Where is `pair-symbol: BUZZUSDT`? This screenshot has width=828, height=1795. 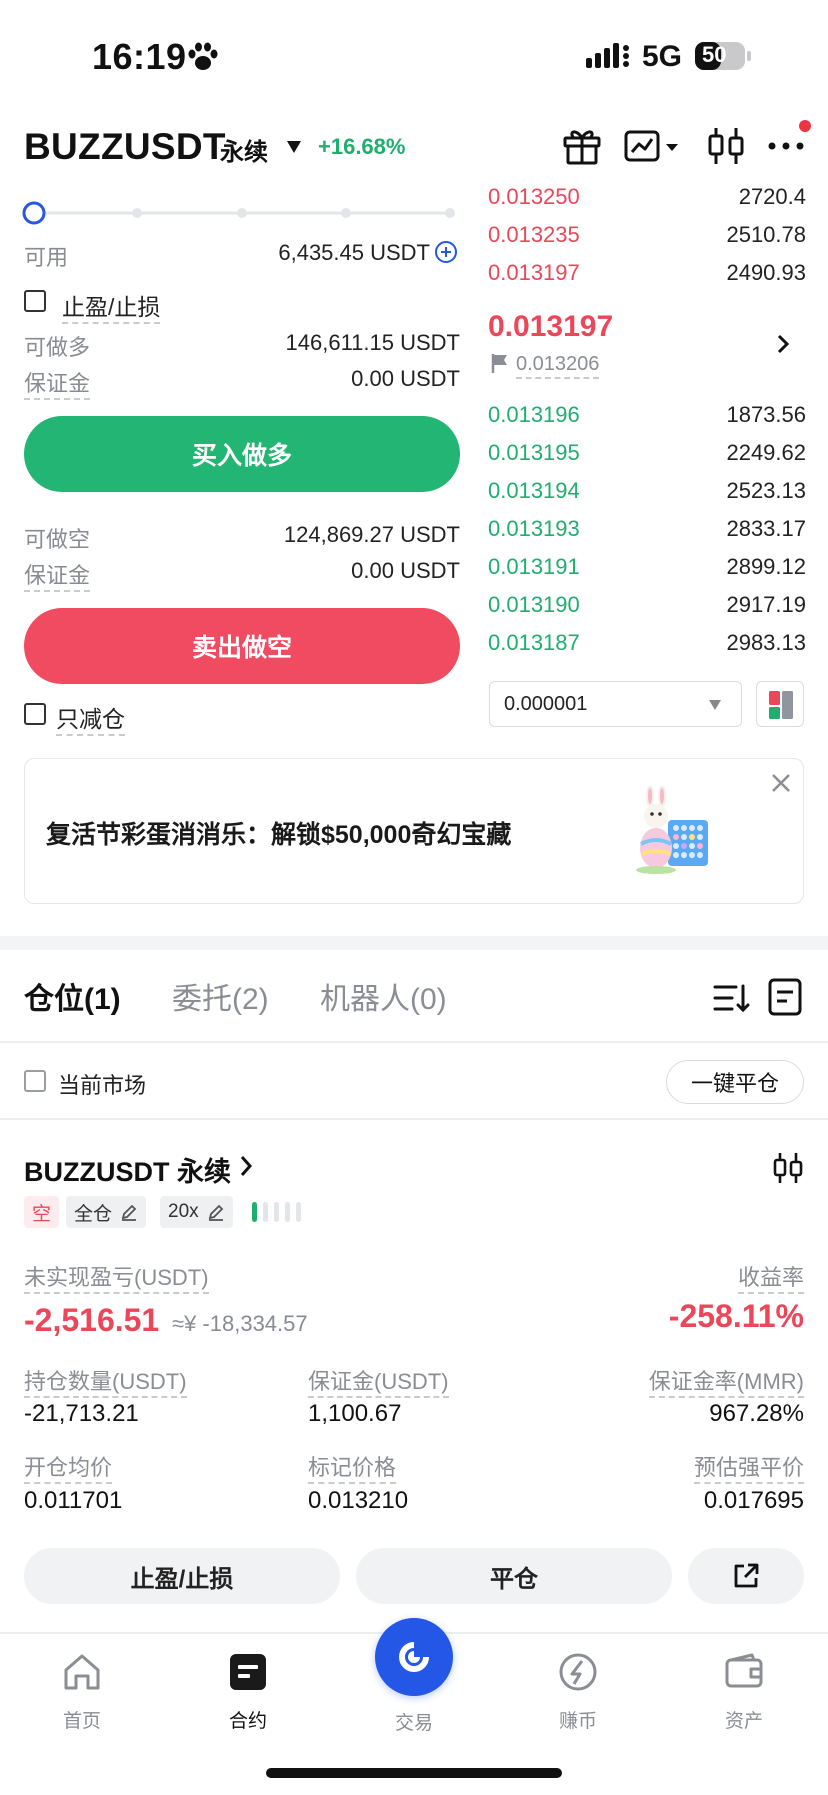 pair-symbol: BUZZUSDT is located at coordinates (125, 147).